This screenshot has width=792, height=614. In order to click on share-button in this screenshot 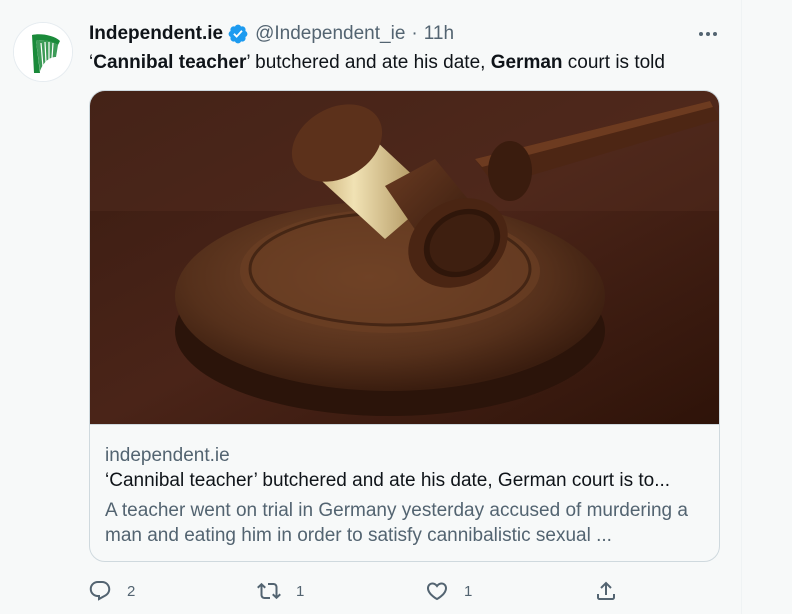, I will do `click(606, 591)`.